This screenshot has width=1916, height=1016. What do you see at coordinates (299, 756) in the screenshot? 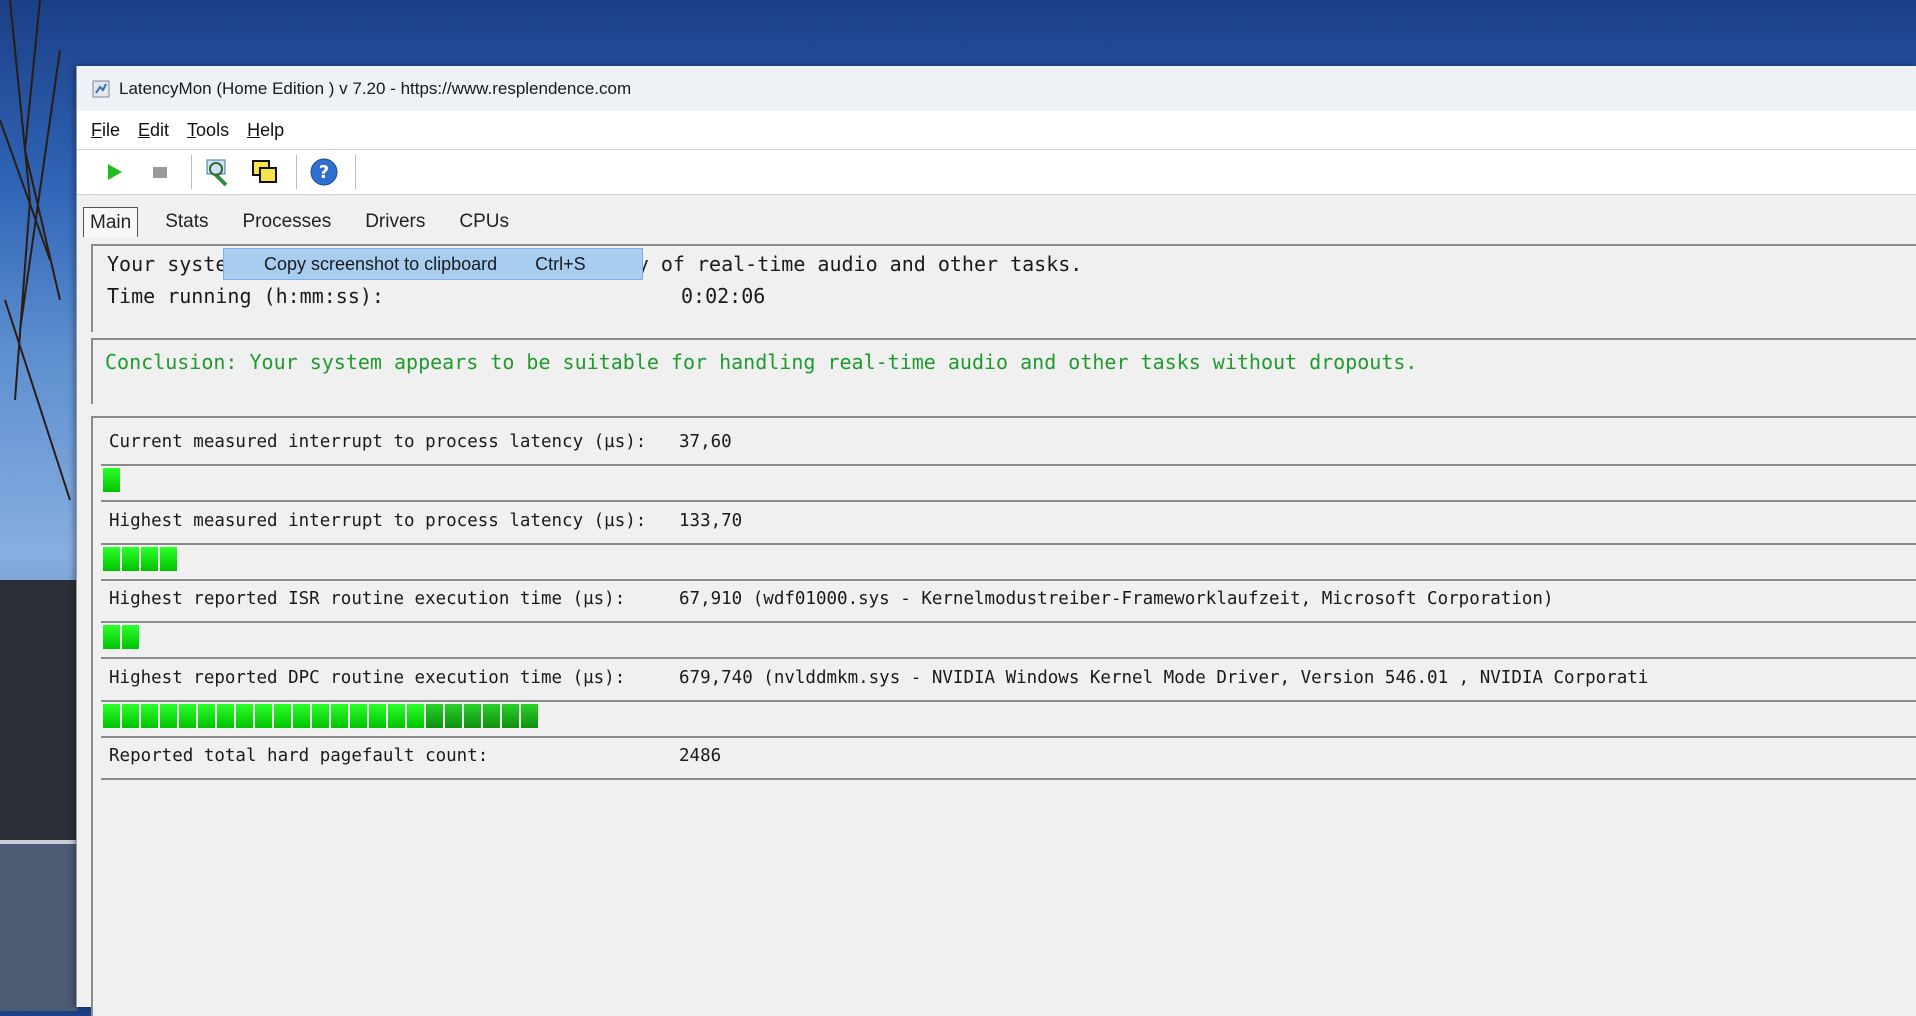
I see `metric-label: Reported total hard pagefault count:` at bounding box center [299, 756].